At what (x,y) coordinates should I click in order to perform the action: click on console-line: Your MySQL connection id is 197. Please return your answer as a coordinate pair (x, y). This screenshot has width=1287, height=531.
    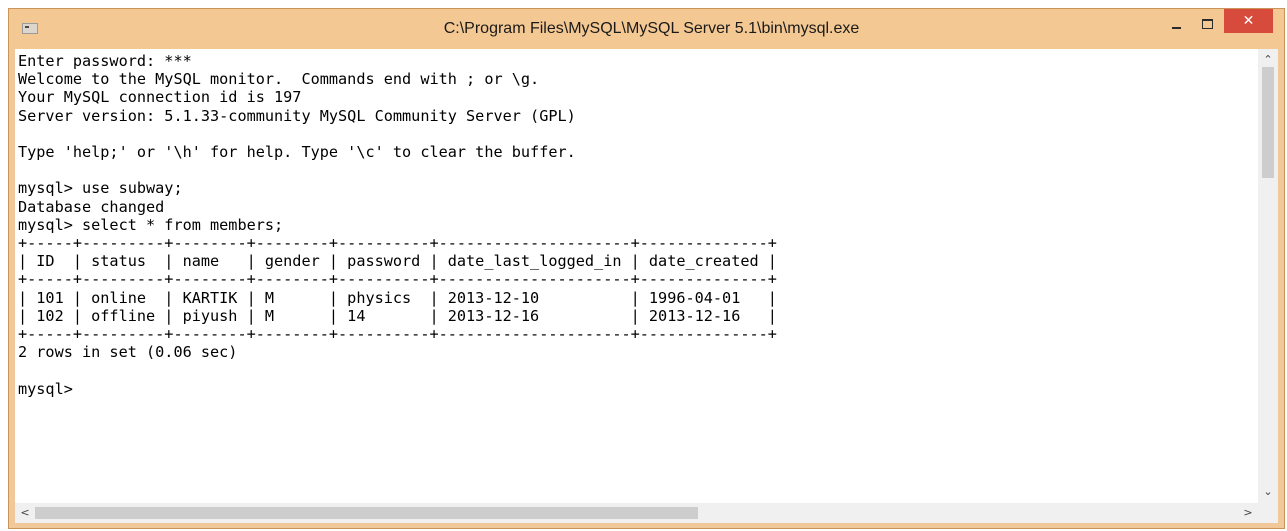
    Looking at the image, I should click on (160, 97).